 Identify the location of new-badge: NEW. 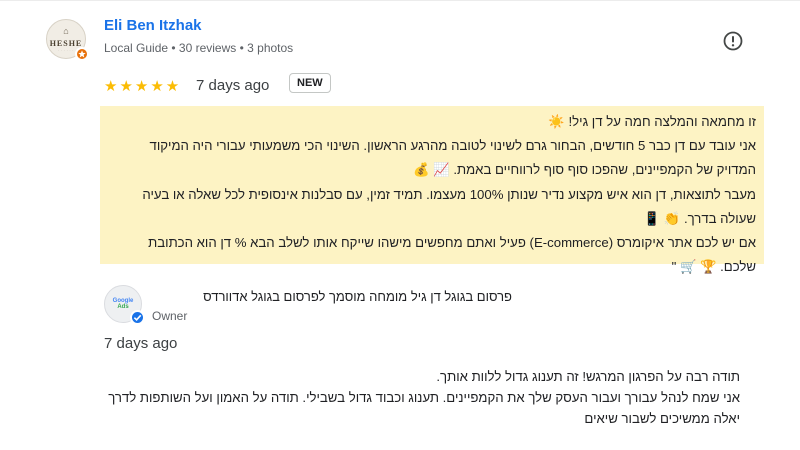
(310, 83).